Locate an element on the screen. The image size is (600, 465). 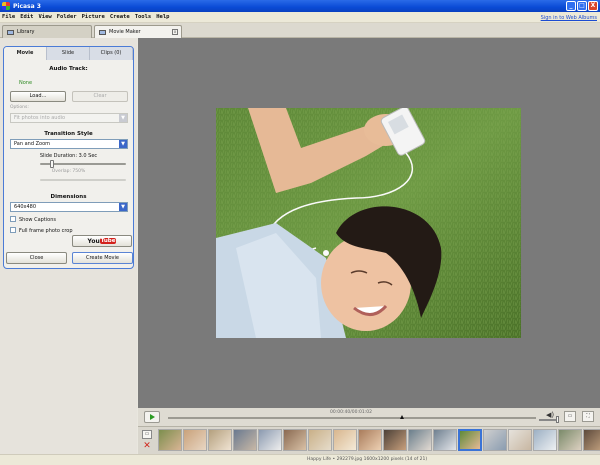
dimensions-select: 640x480 ▼ is located at coordinates (69, 207).